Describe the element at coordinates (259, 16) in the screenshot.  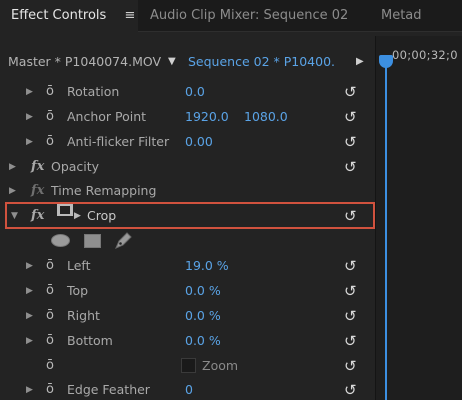
I see `tab-audio-clip-mixer: Audio Clip Mixer: Sequence 02` at that location.